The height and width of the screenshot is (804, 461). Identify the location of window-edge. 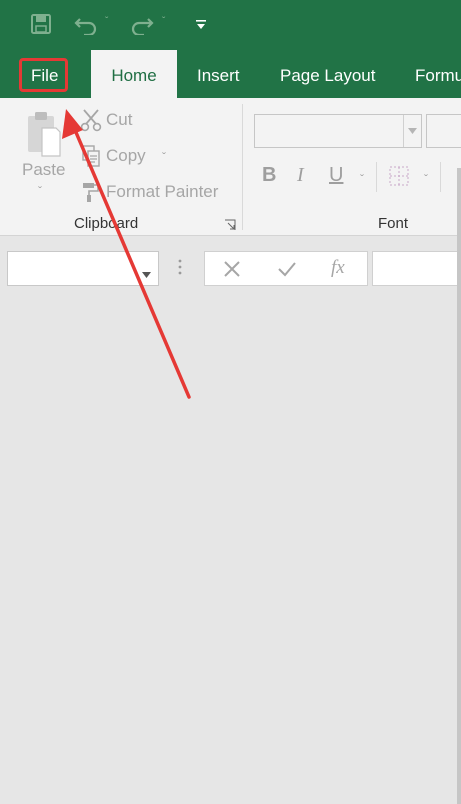
(459, 486).